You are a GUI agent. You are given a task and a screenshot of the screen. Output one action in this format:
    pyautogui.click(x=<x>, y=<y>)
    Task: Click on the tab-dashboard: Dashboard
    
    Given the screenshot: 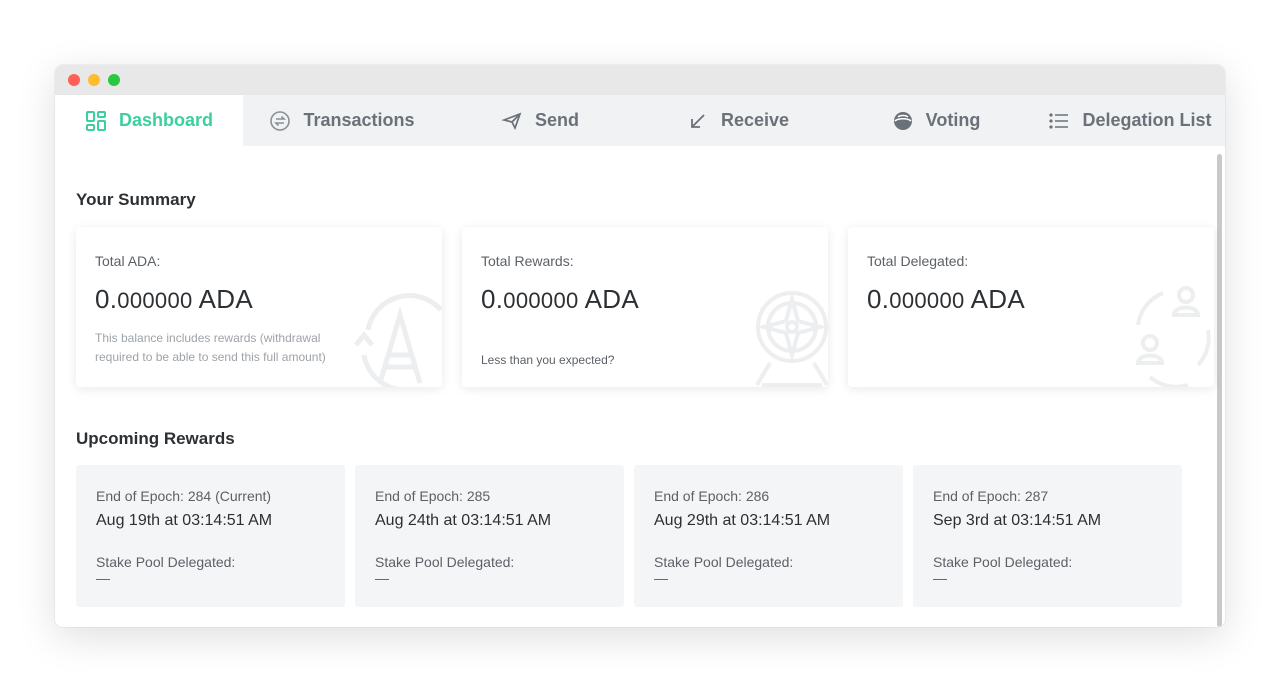 What is the action you would take?
    pyautogui.click(x=149, y=120)
    